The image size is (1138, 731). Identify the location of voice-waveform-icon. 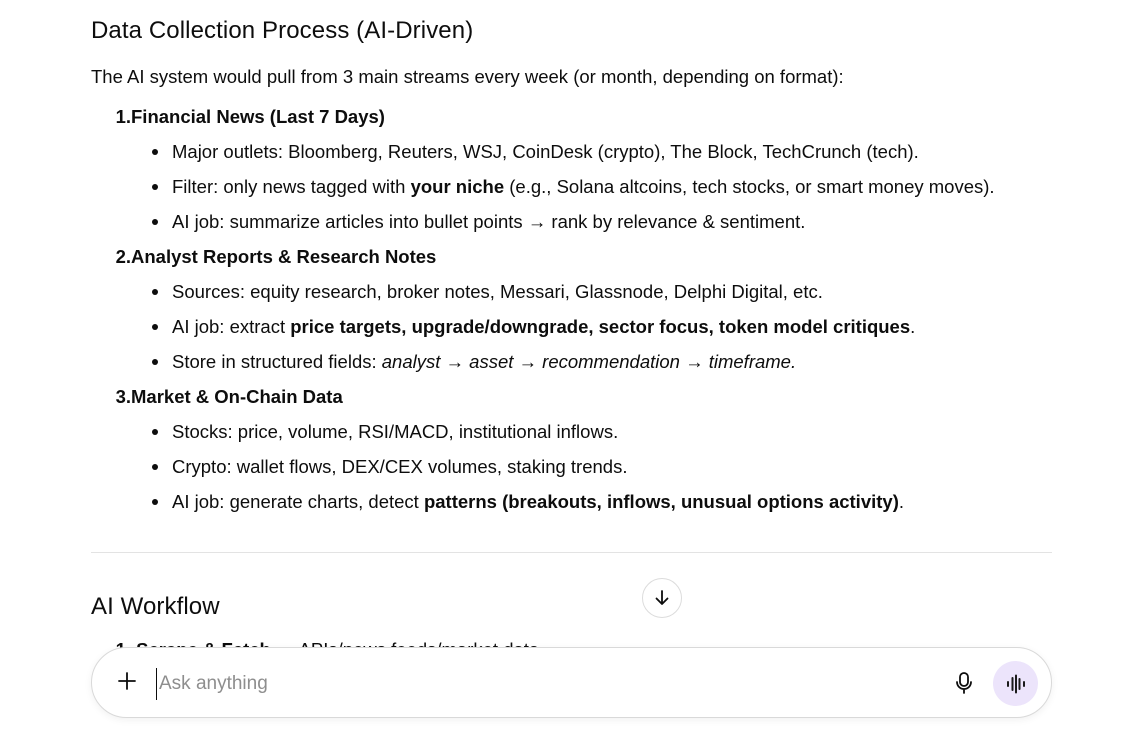
(1015, 683).